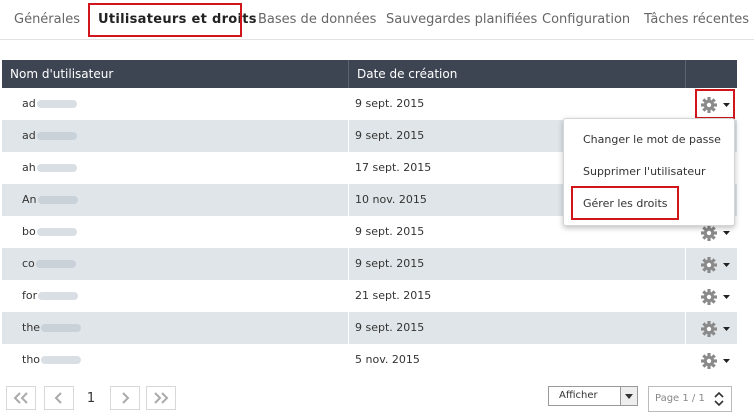 The image size is (754, 418). What do you see at coordinates (719, 399) in the screenshot?
I see `spinner-arrows-icon` at bounding box center [719, 399].